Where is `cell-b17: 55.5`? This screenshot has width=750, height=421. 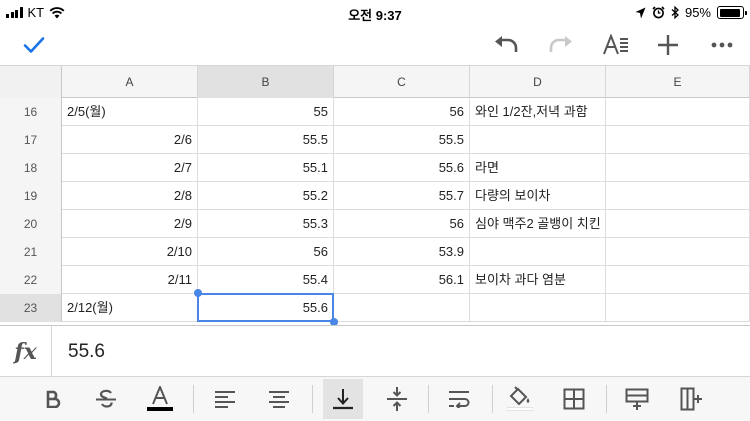 cell-b17: 55.5 is located at coordinates (266, 140).